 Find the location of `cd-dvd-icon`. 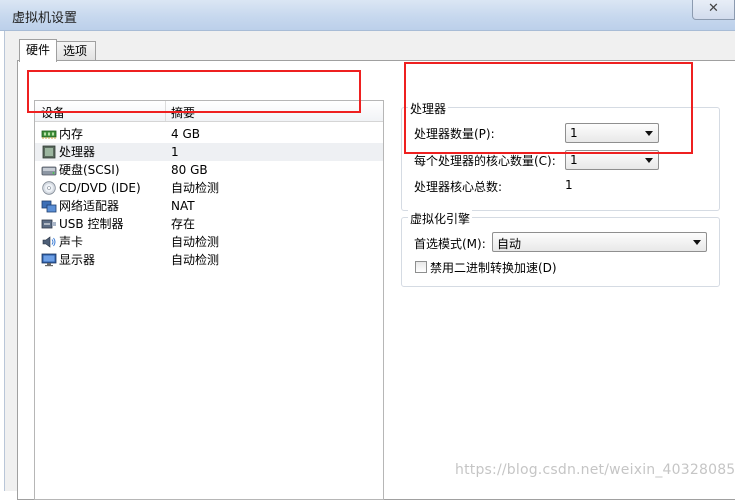

cd-dvd-icon is located at coordinates (49, 188).